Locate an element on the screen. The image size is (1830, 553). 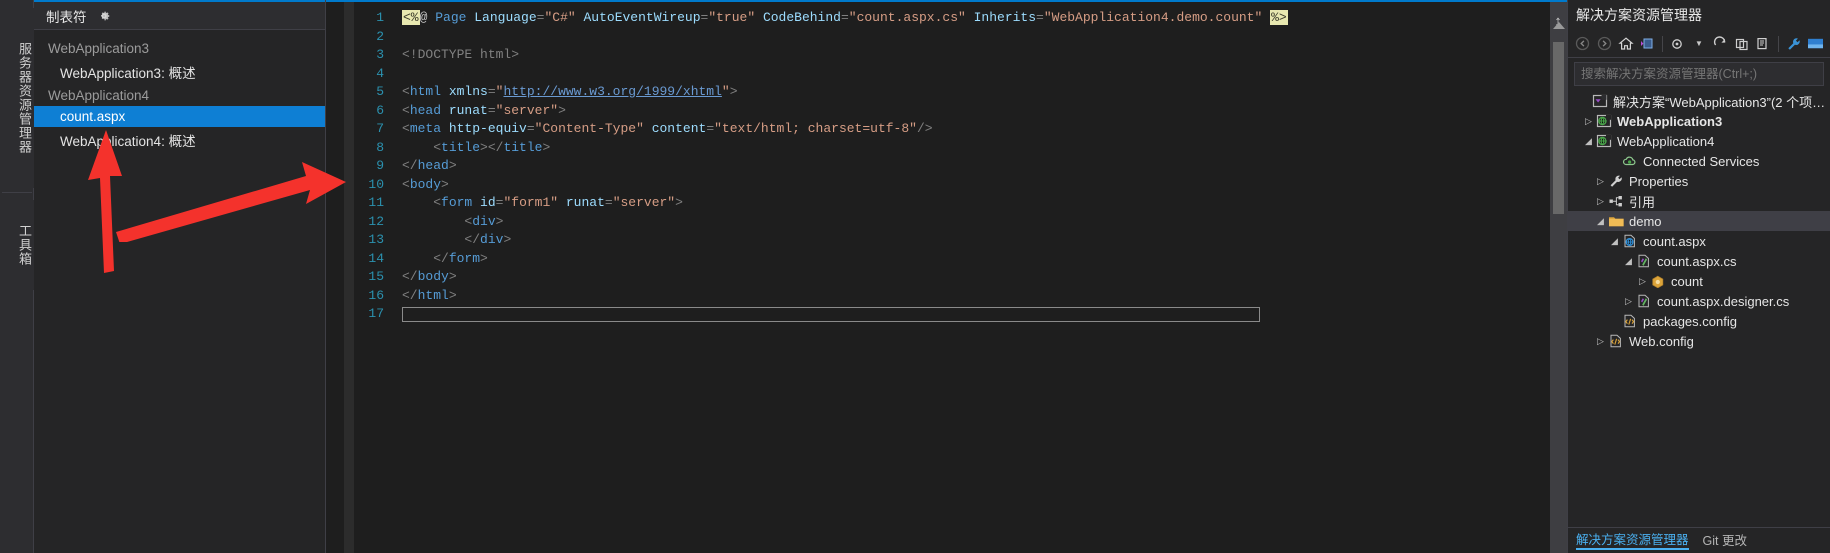
tree-row-references: ▷ 引用 is located at coordinates (1699, 201).